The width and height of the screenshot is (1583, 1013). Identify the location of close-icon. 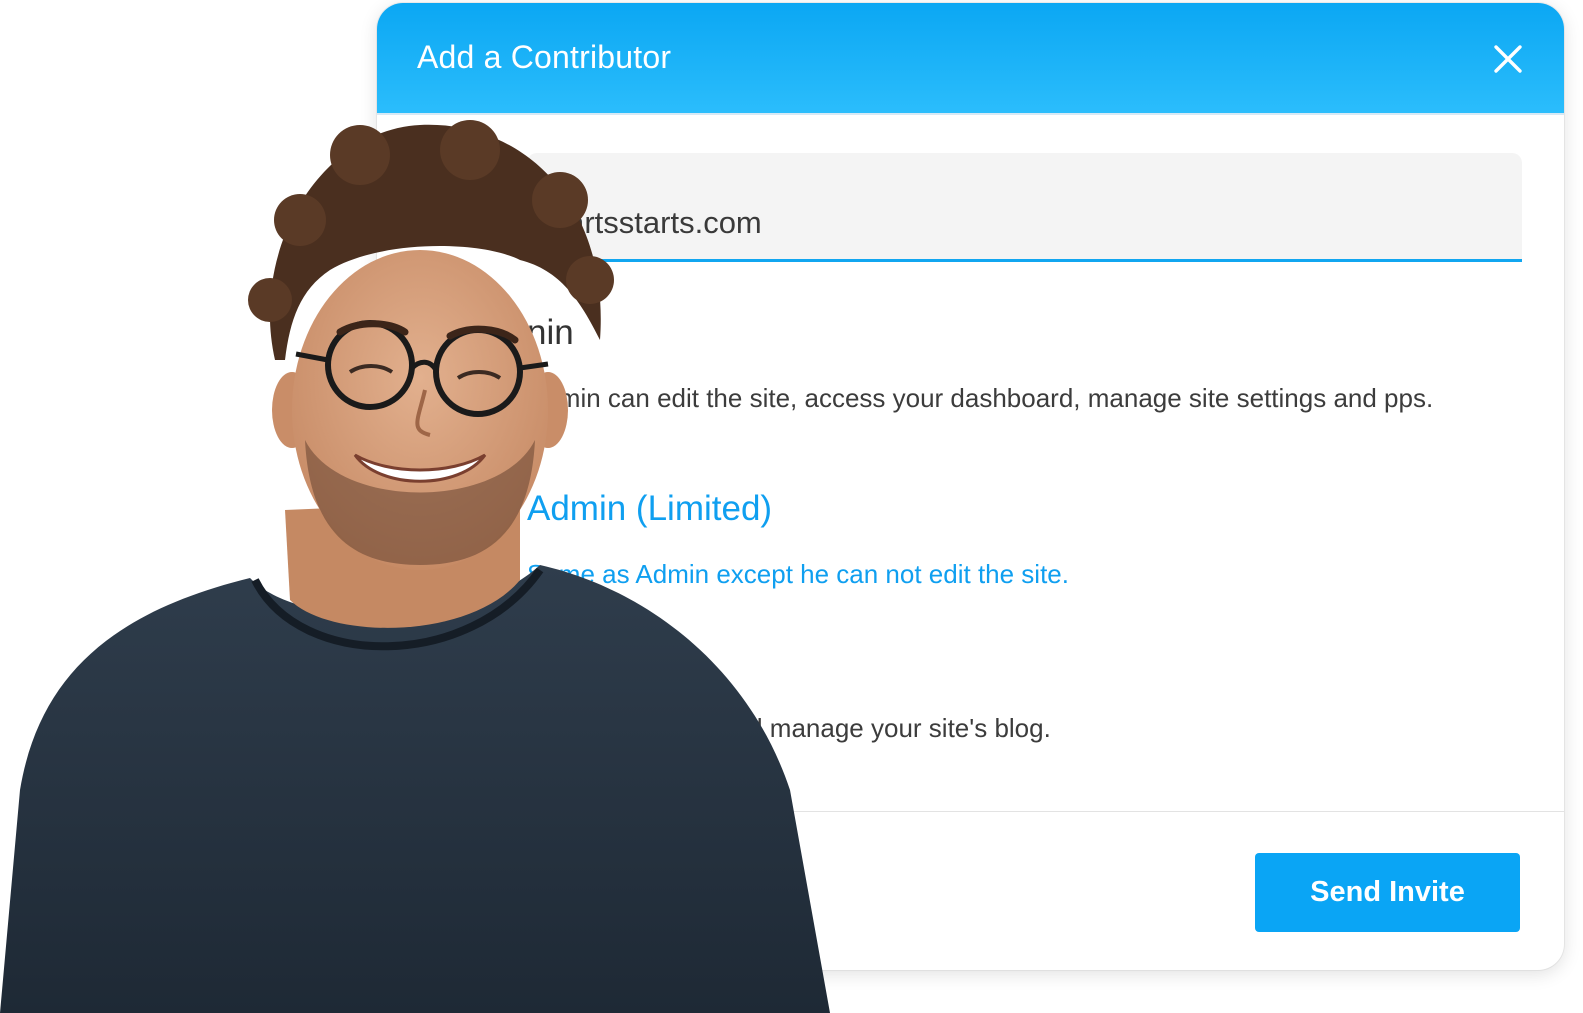
(1508, 59).